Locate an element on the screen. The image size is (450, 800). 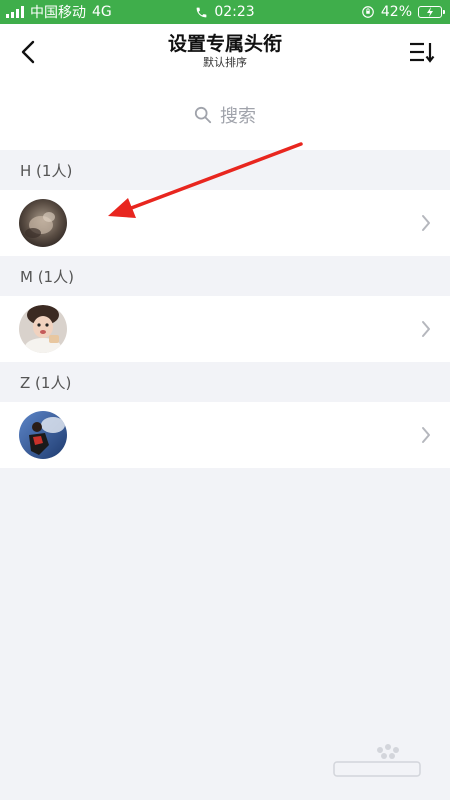
status-right: 42% is located at coordinates (403, 12).